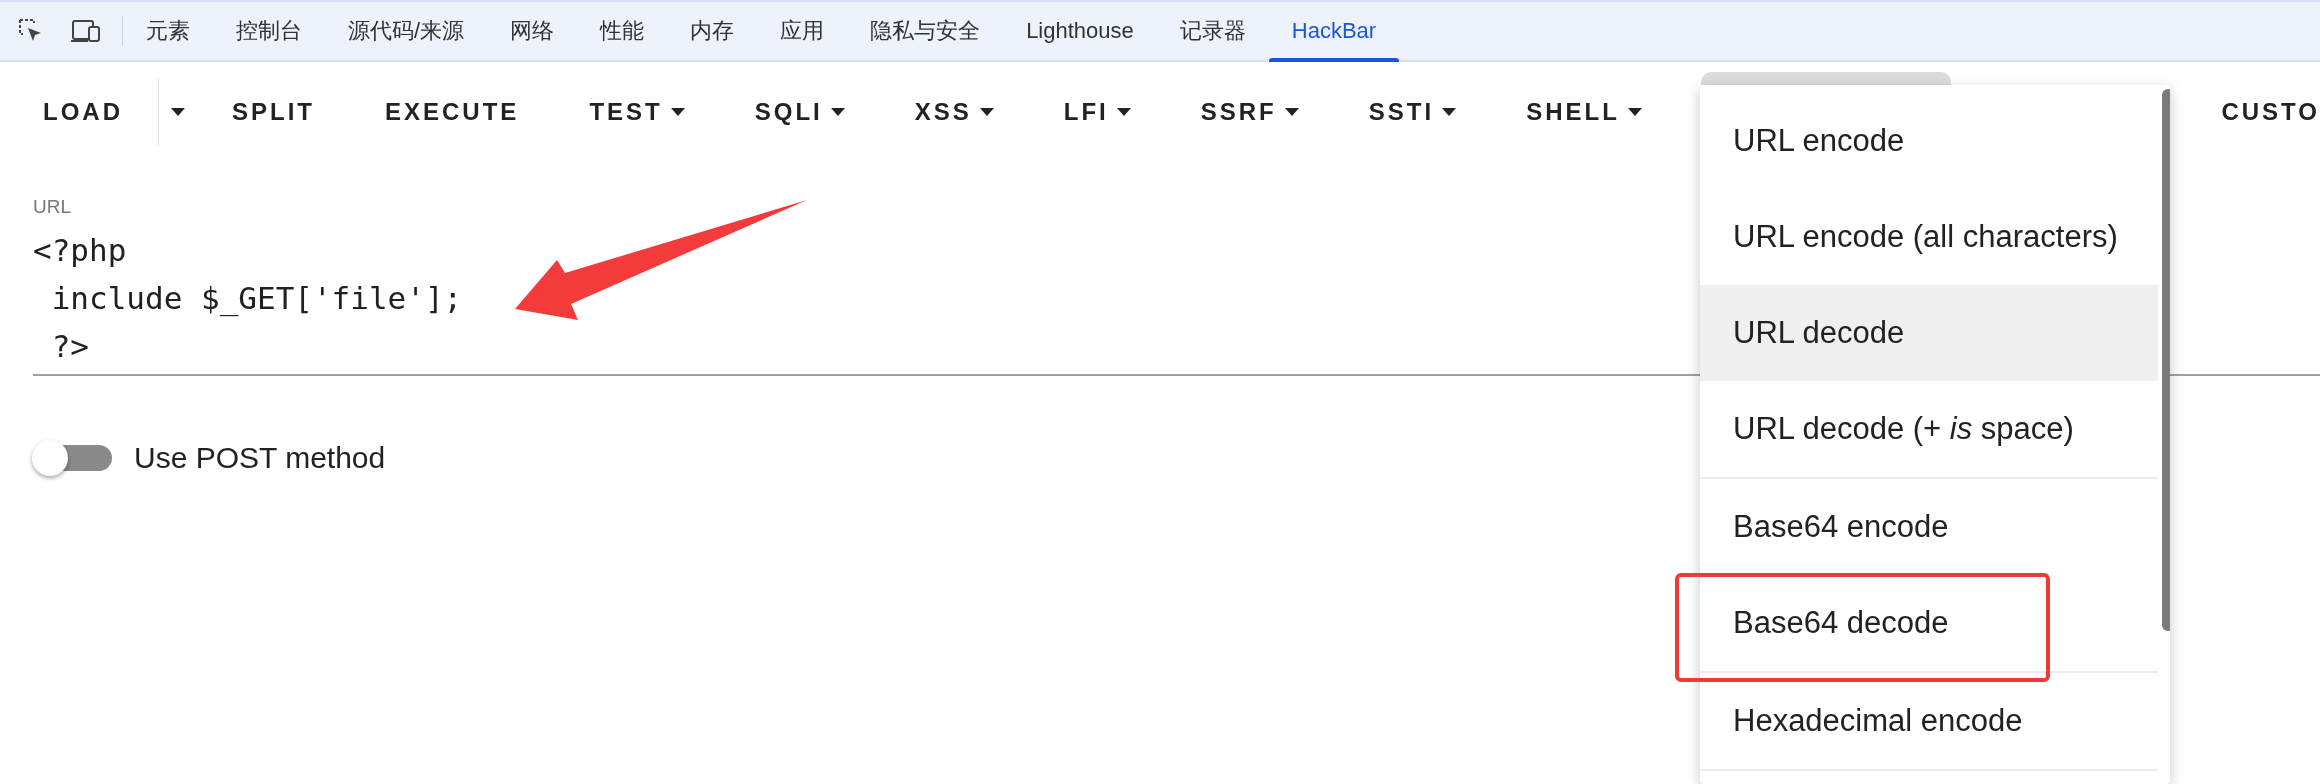  What do you see at coordinates (1080, 31) in the screenshot?
I see `devtools-tab: Lighthouse` at bounding box center [1080, 31].